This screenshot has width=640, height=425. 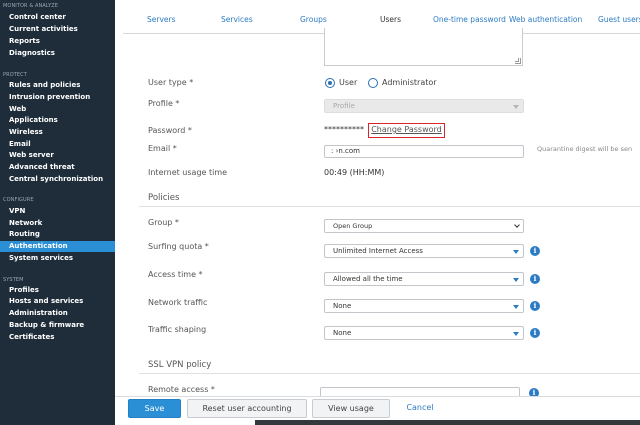 I want to click on section-title-monitor: MONITOR & ANALYZE, so click(x=31, y=6).